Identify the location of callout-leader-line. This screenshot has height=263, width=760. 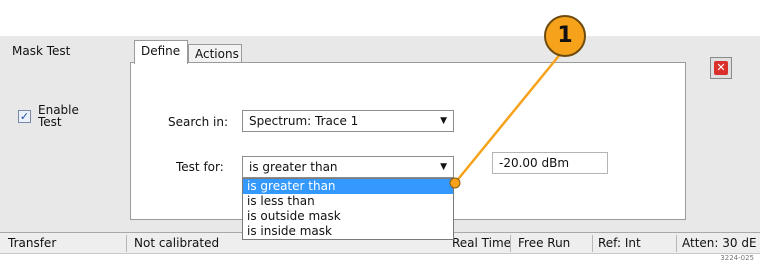
(508, 117).